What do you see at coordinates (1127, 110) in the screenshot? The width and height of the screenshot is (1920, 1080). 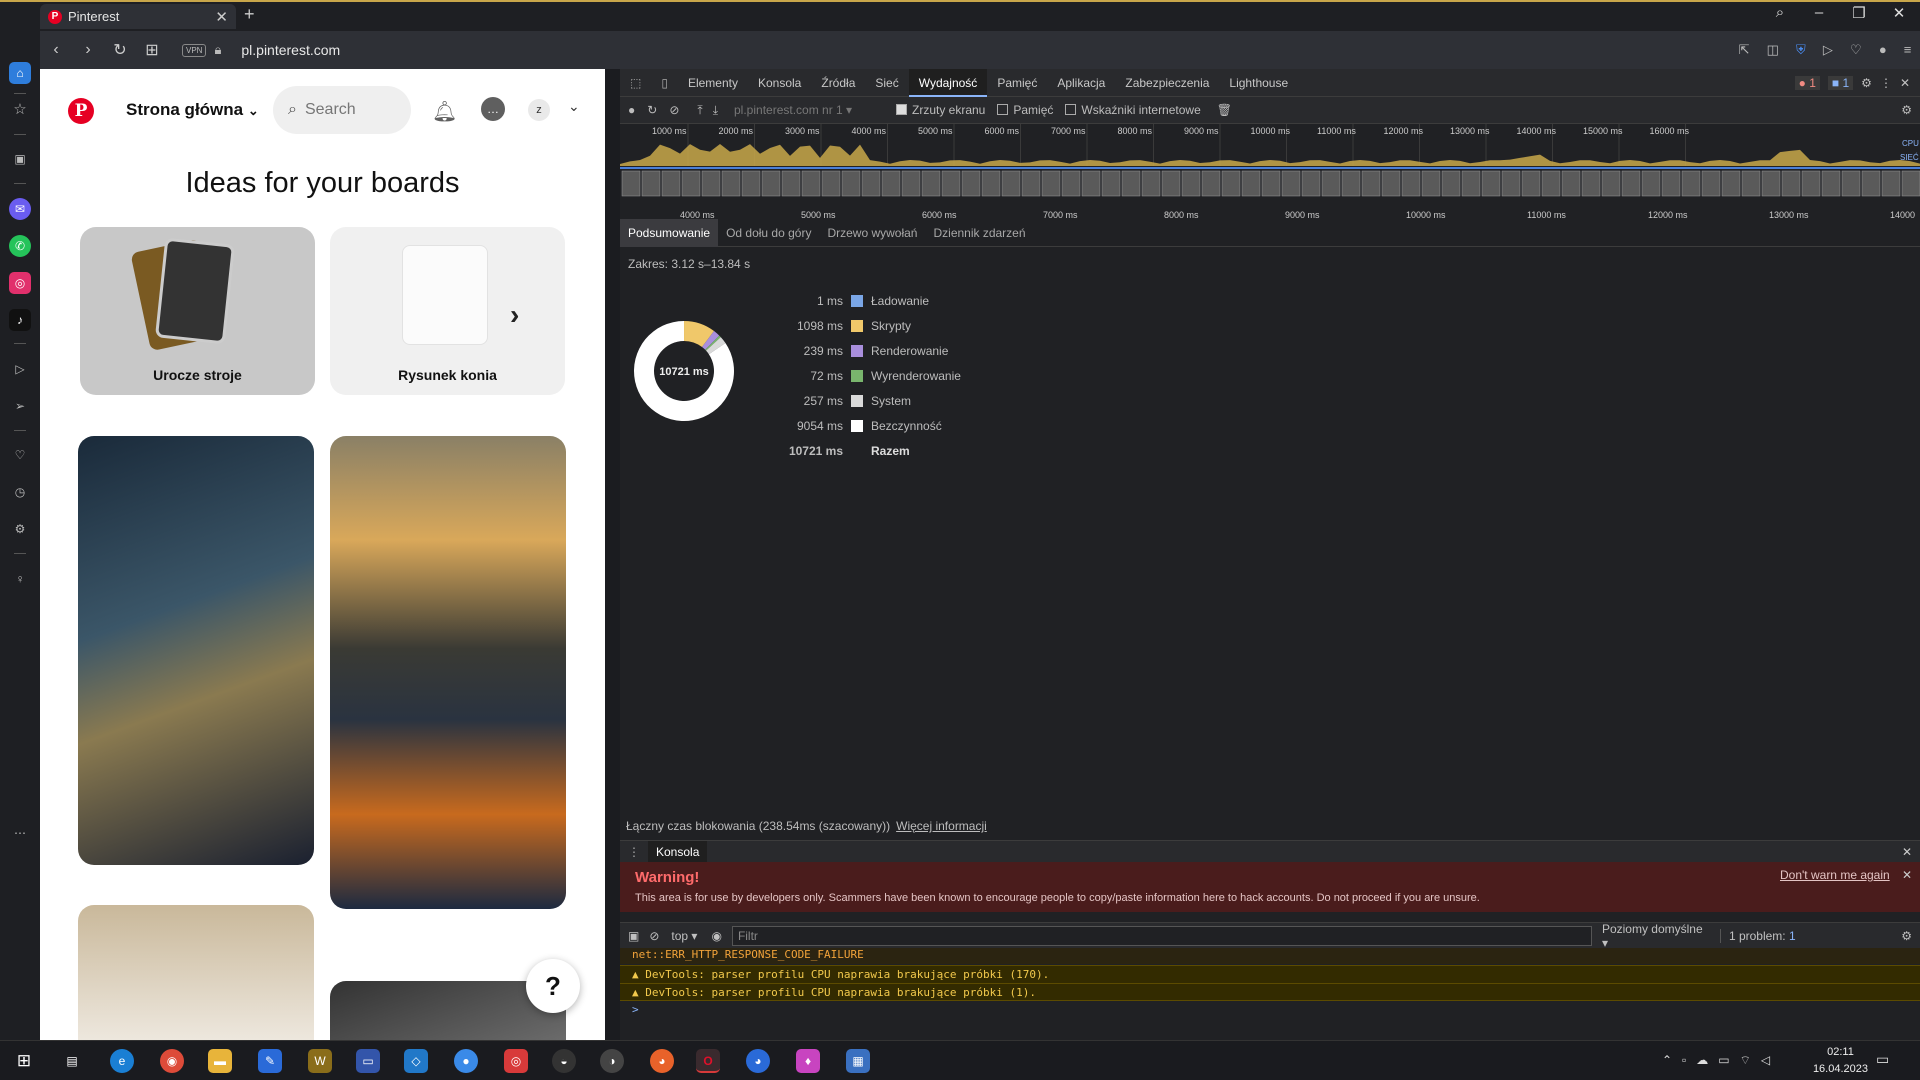 I see `checkbox-web-vitals: Wskaźniki internetowe` at bounding box center [1127, 110].